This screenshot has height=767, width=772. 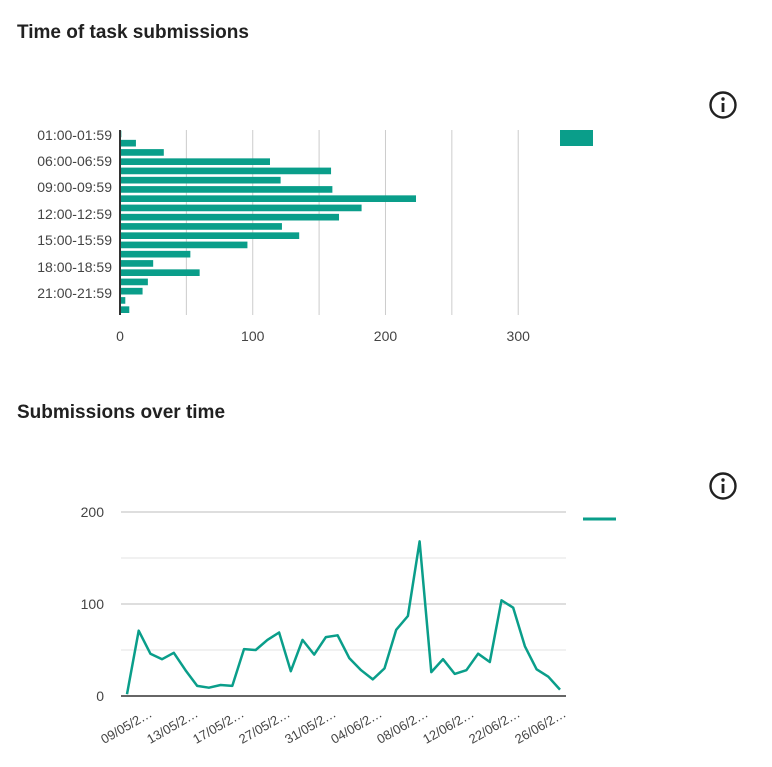 What do you see at coordinates (93, 604) in the screenshot?
I see `y-tick-label: 100` at bounding box center [93, 604].